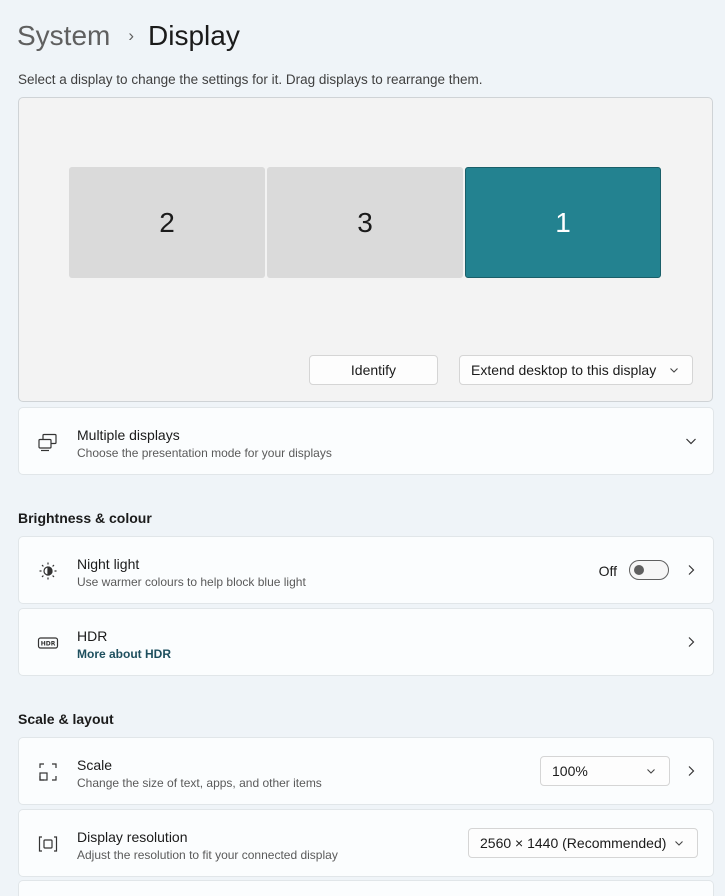 The width and height of the screenshot is (725, 896). Describe the element at coordinates (95, 765) in the screenshot. I see `scale-title: Scale` at that location.